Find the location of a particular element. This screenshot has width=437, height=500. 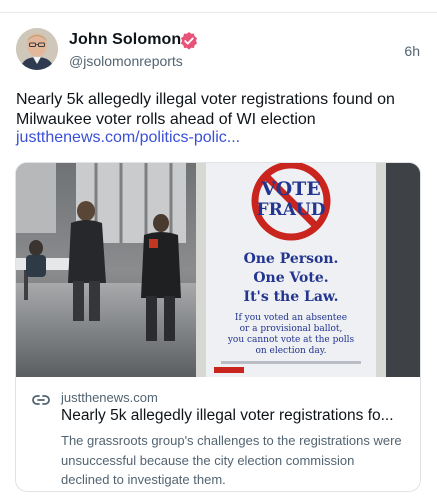

sign-slogan-1: One Person. is located at coordinates (291, 259).